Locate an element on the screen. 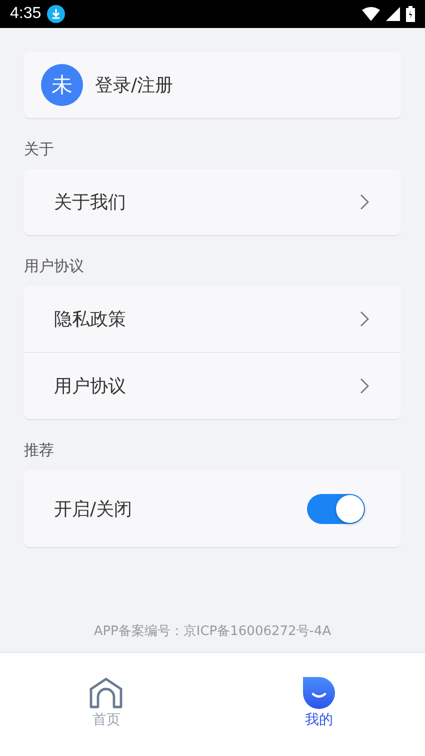 The height and width of the screenshot is (756, 425). login-label: 登录/注册 is located at coordinates (134, 85).